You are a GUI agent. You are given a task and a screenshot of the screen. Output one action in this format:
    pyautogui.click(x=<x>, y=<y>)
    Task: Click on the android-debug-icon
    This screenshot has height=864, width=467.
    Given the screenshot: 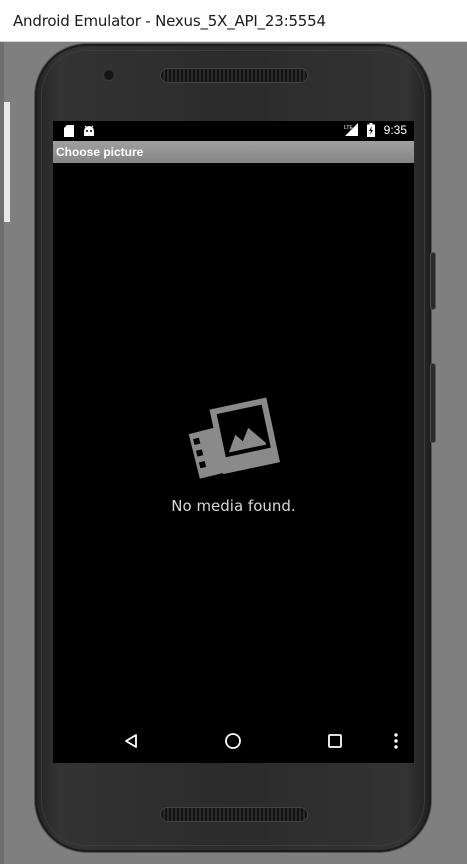 What is the action you would take?
    pyautogui.click(x=89, y=133)
    